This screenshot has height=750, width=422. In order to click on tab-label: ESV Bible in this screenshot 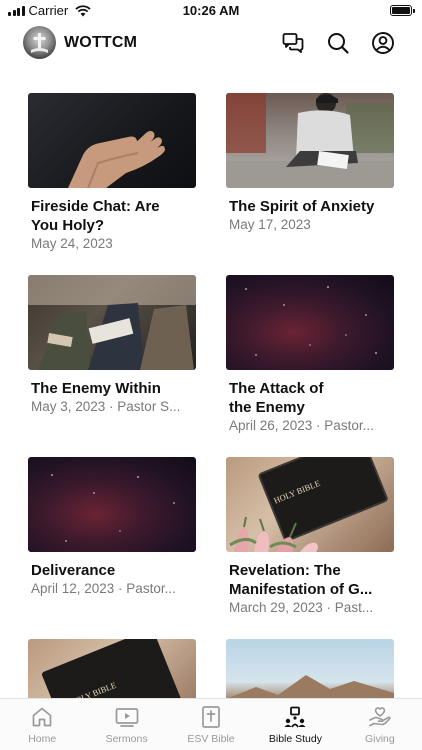, I will do `click(211, 739)`.